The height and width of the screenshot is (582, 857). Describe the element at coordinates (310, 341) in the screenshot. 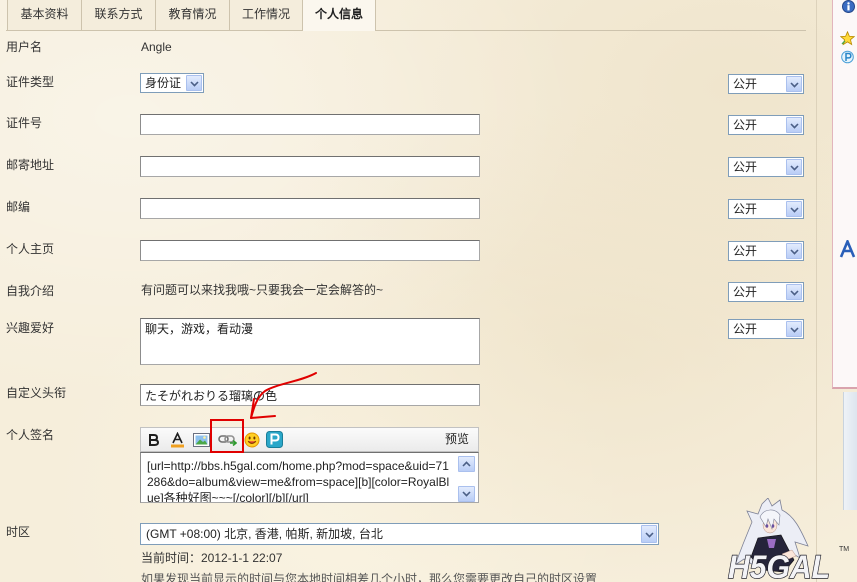

I see `interests-textarea: 聊天，游戏，看动漫` at that location.